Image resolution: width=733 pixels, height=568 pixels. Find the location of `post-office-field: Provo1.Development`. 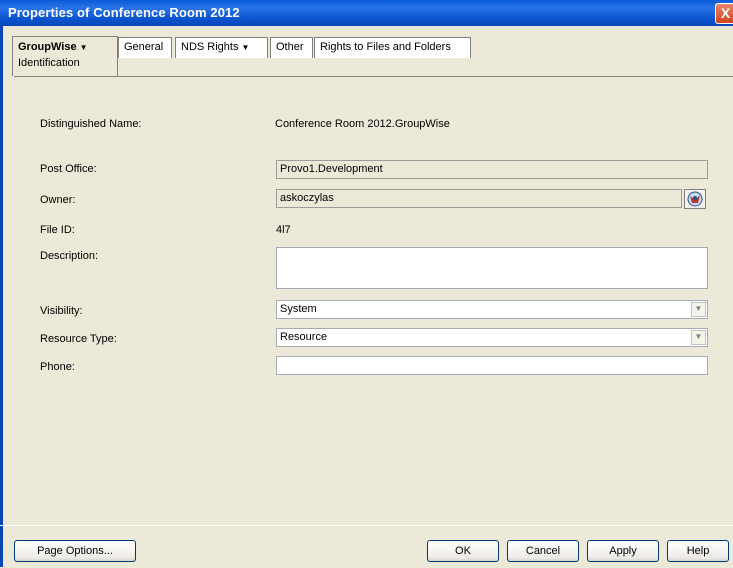

post-office-field: Provo1.Development is located at coordinates (492, 169).